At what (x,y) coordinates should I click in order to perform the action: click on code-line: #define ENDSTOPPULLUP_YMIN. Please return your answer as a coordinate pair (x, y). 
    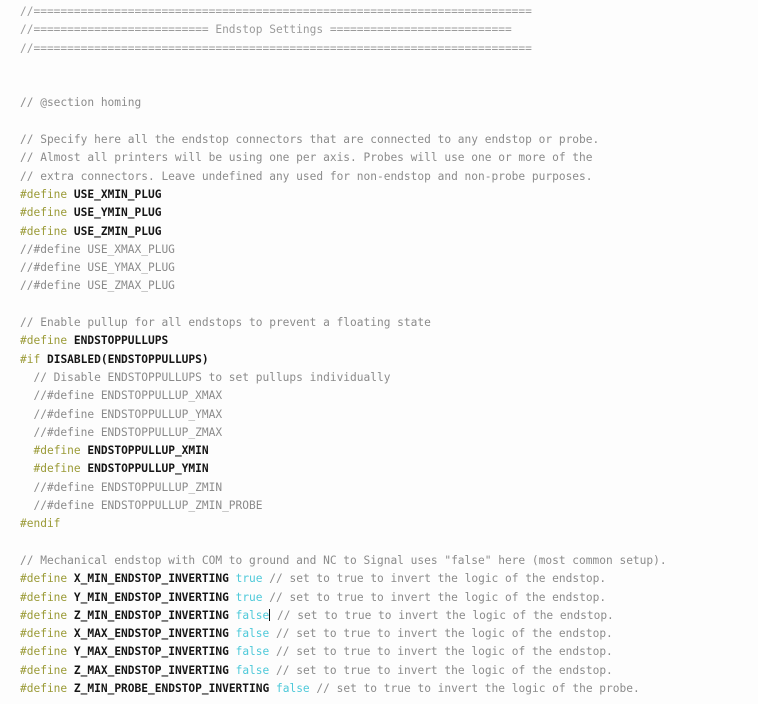
    Looking at the image, I should click on (379, 469).